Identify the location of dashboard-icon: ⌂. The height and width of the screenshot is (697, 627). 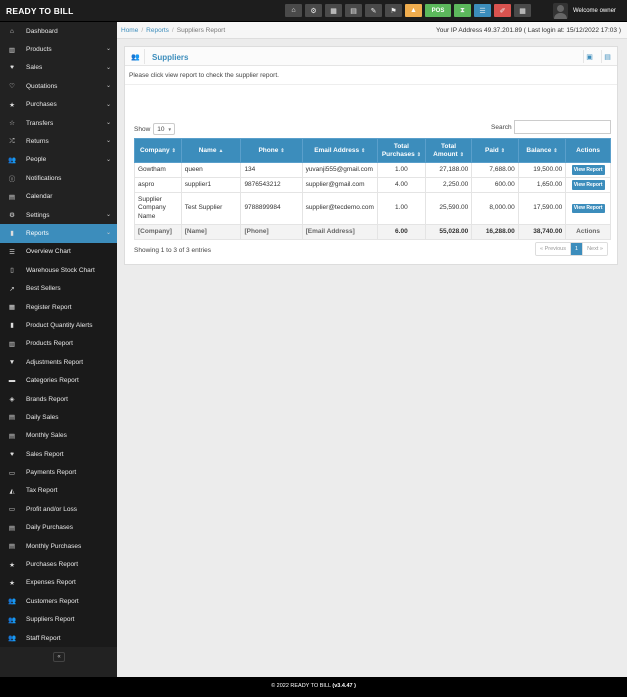
(293, 10).